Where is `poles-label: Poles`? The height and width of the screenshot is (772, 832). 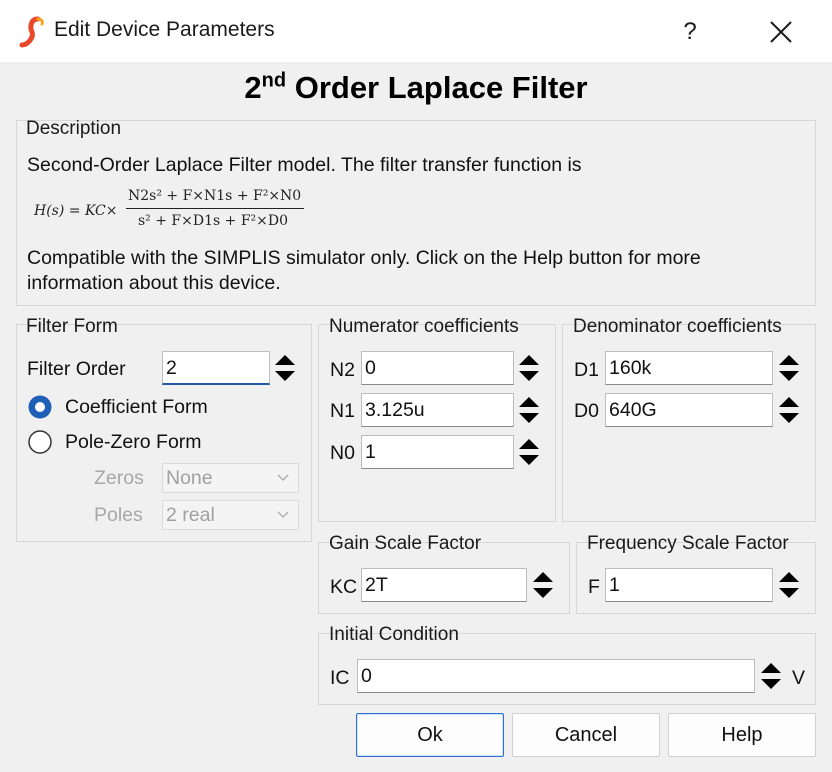 poles-label: Poles is located at coordinates (118, 515).